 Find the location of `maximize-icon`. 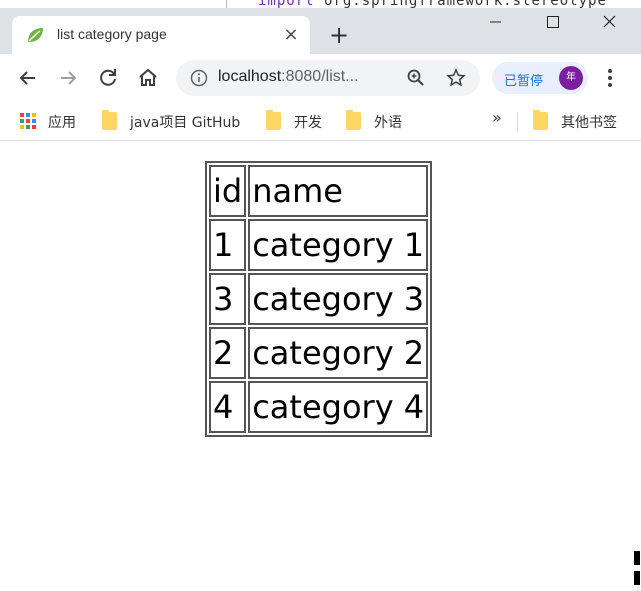

maximize-icon is located at coordinates (553, 22).